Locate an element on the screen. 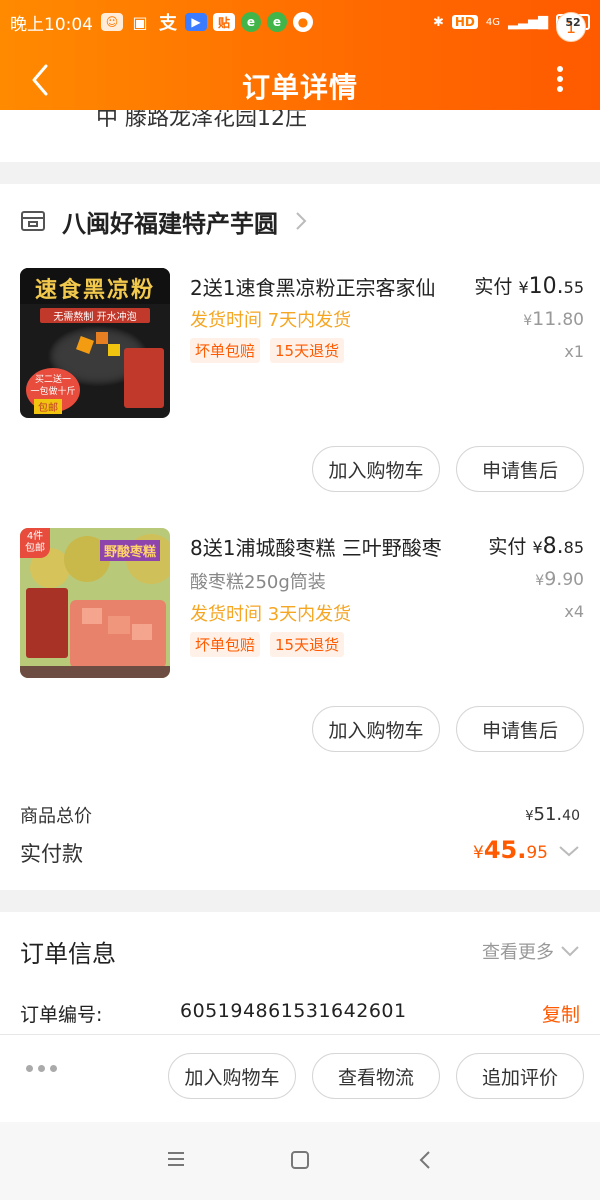 The height and width of the screenshot is (1200, 600). price-int: 10. is located at coordinates (546, 286).